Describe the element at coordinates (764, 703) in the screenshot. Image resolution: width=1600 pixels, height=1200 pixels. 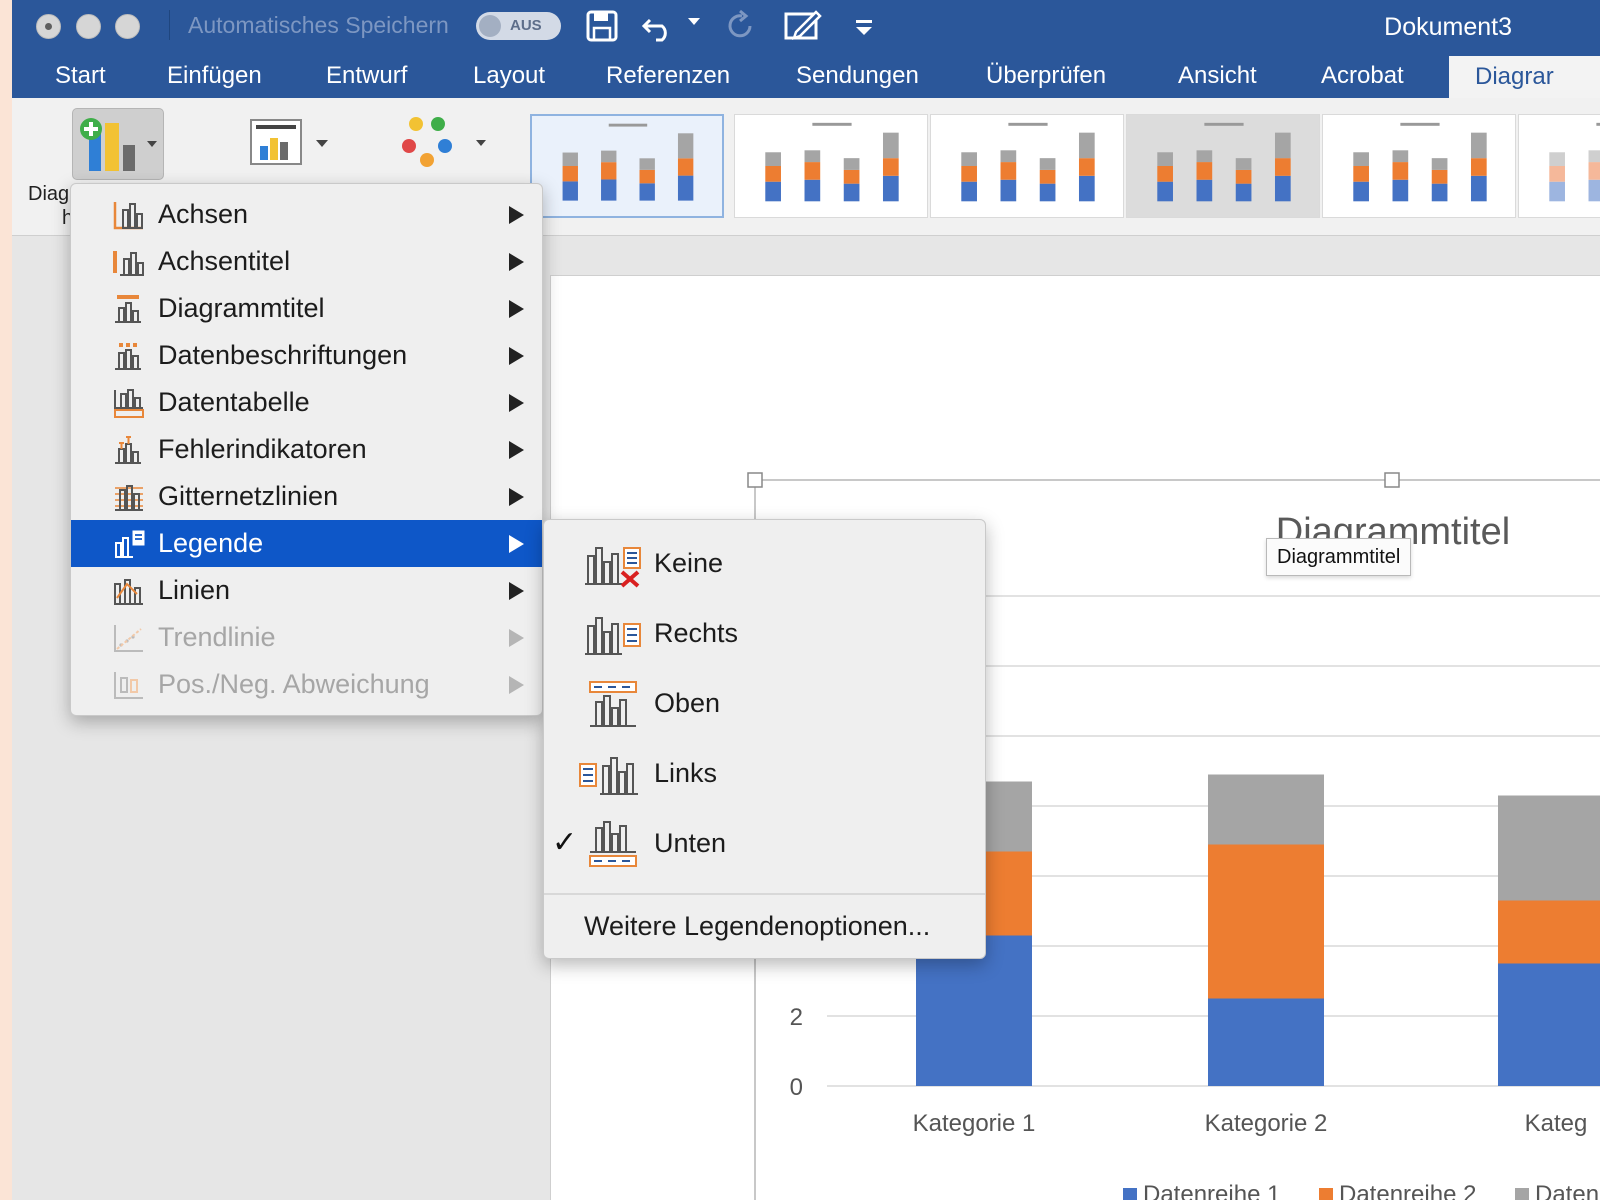
I see `menu-item-oben: Oben` at that location.